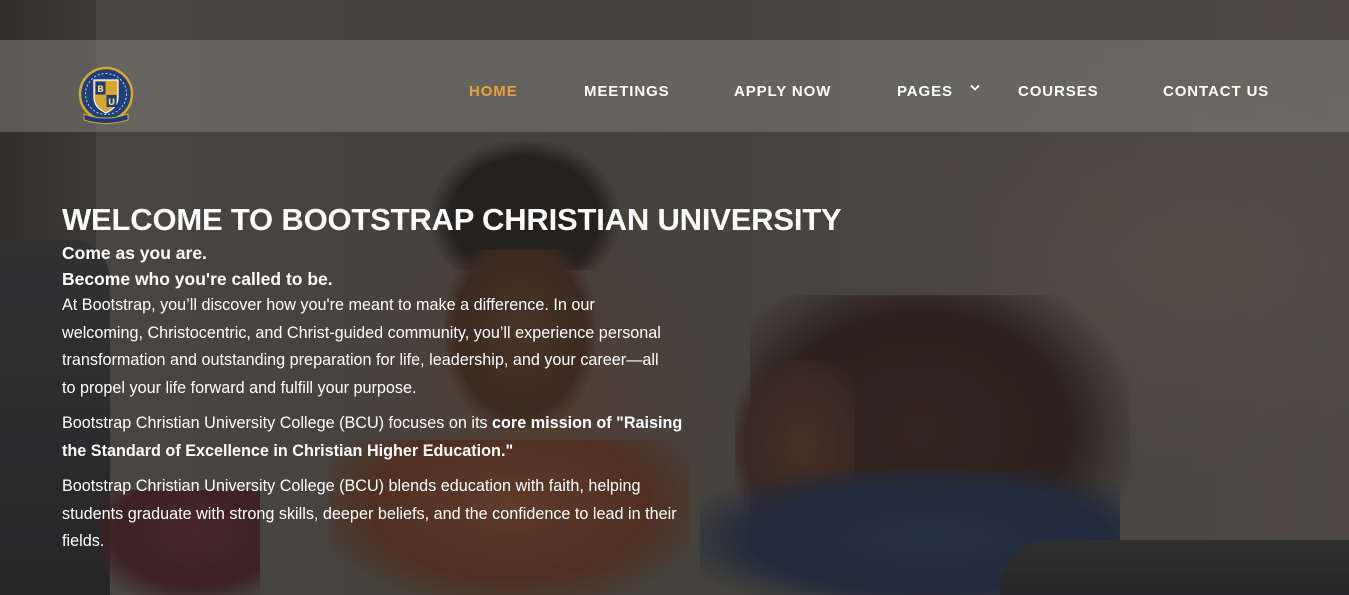 The width and height of the screenshot is (1349, 595). I want to click on nav-meetings: MEETINGS, so click(627, 91).